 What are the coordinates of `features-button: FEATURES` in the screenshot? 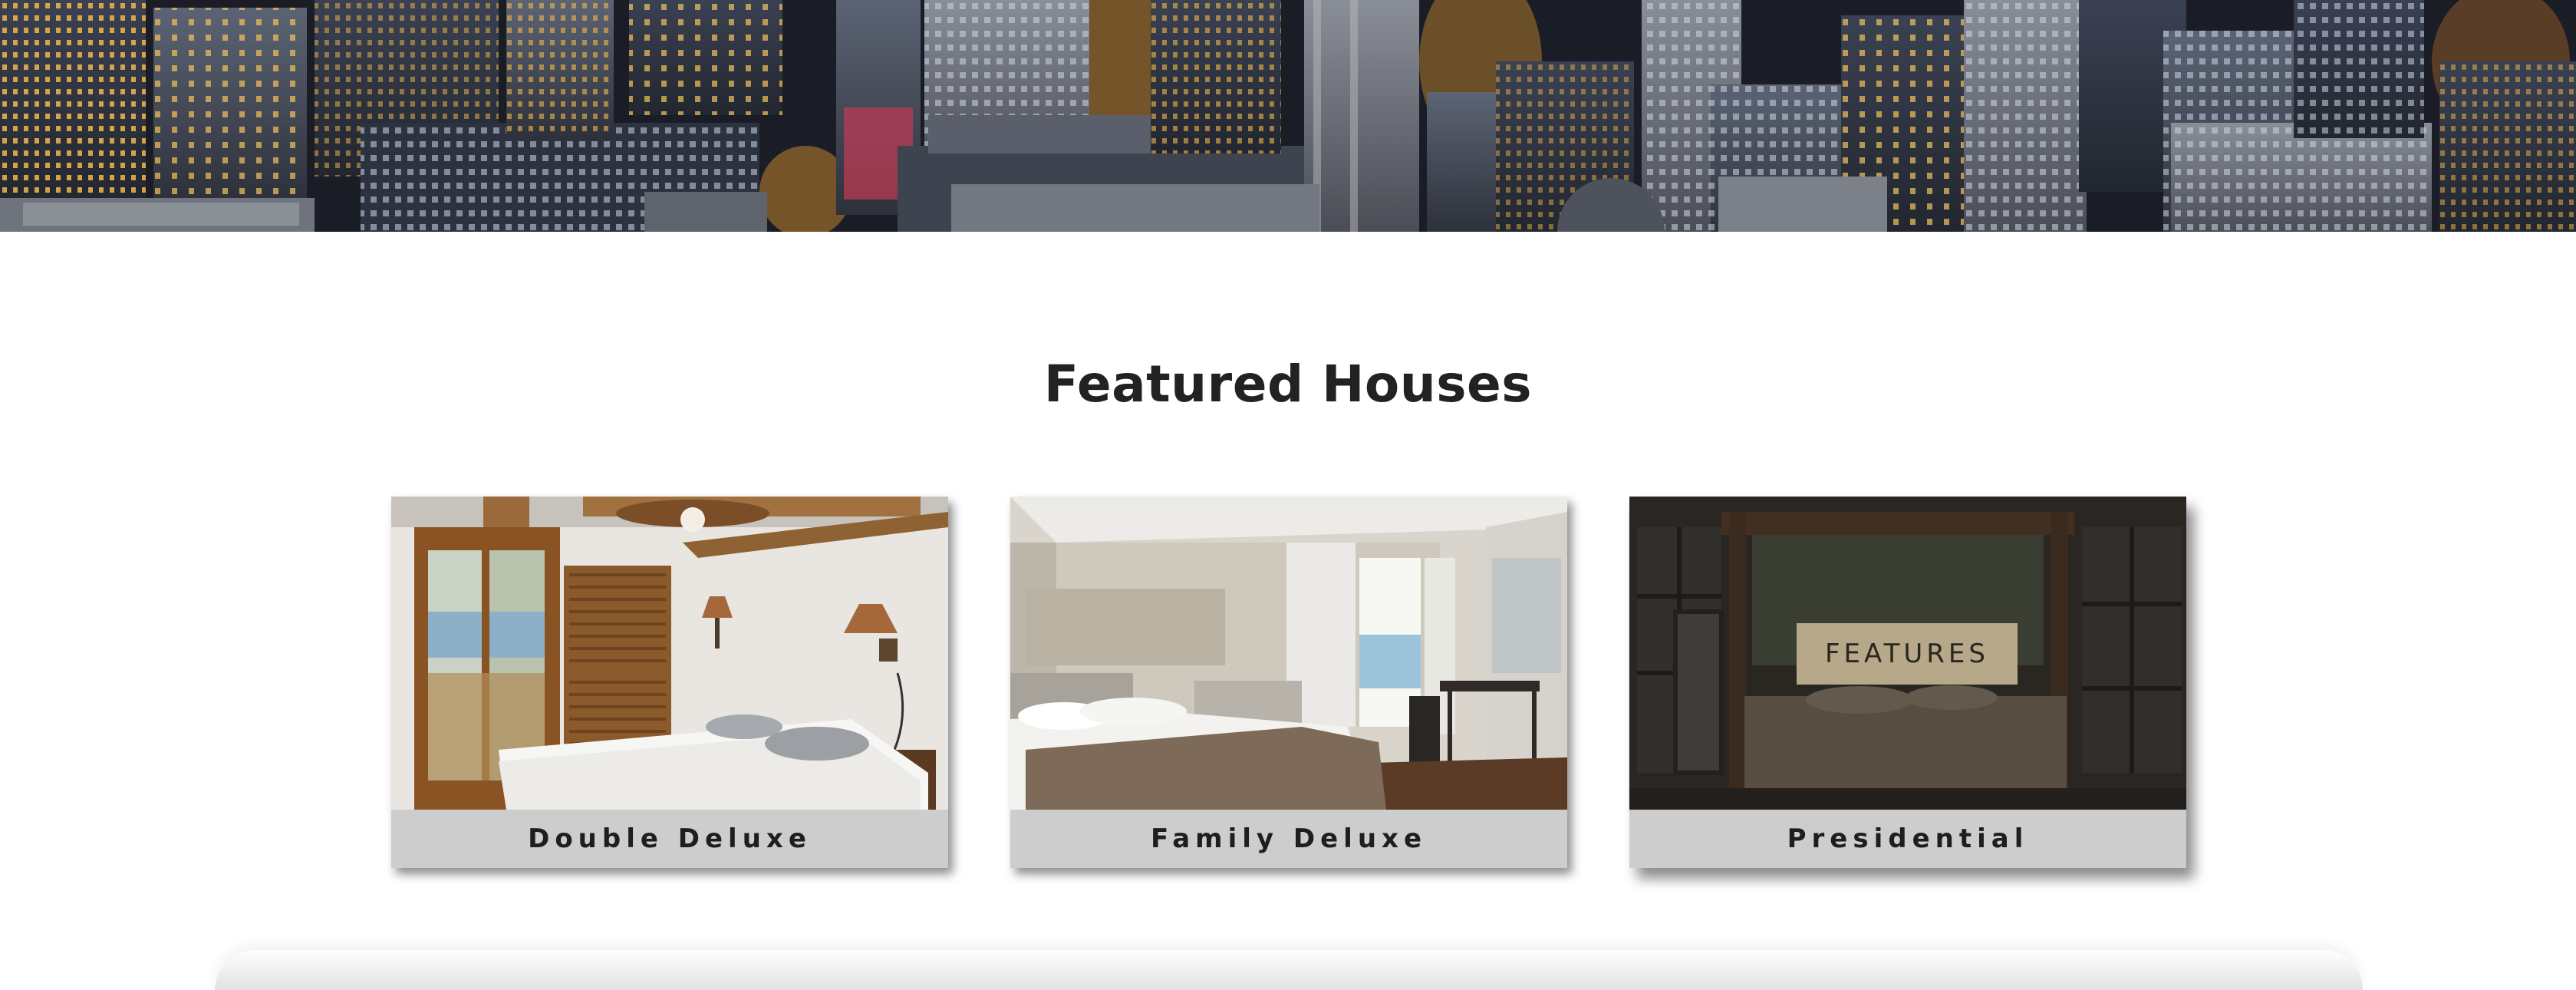 It's located at (1907, 654).